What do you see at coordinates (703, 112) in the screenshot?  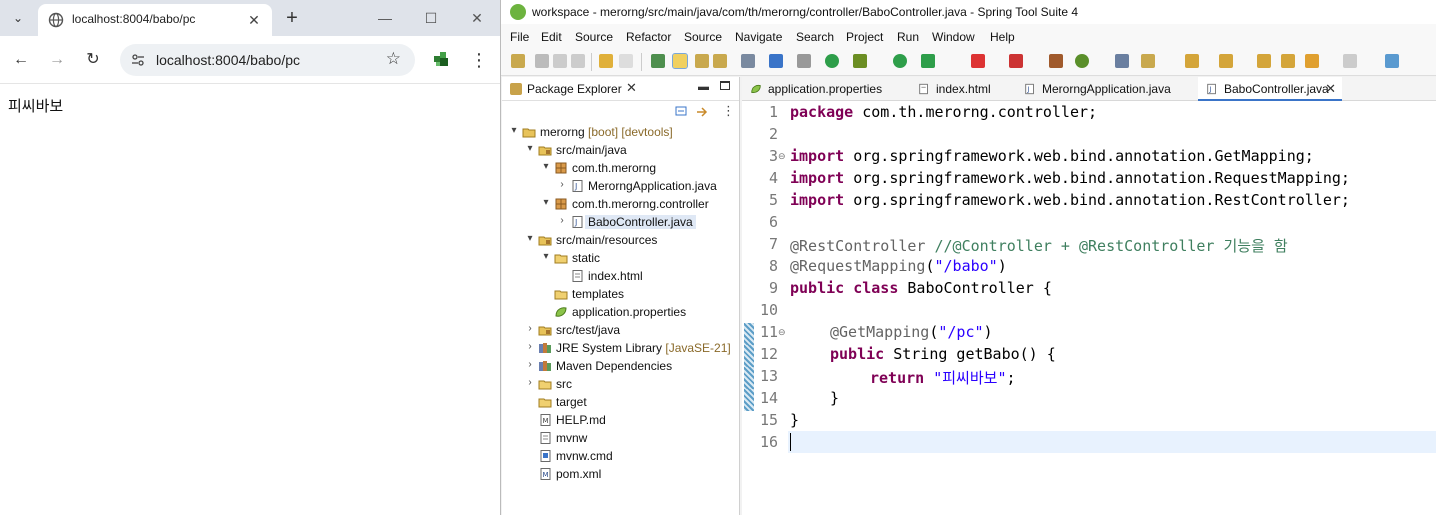 I see `link-with-editor-icon` at bounding box center [703, 112].